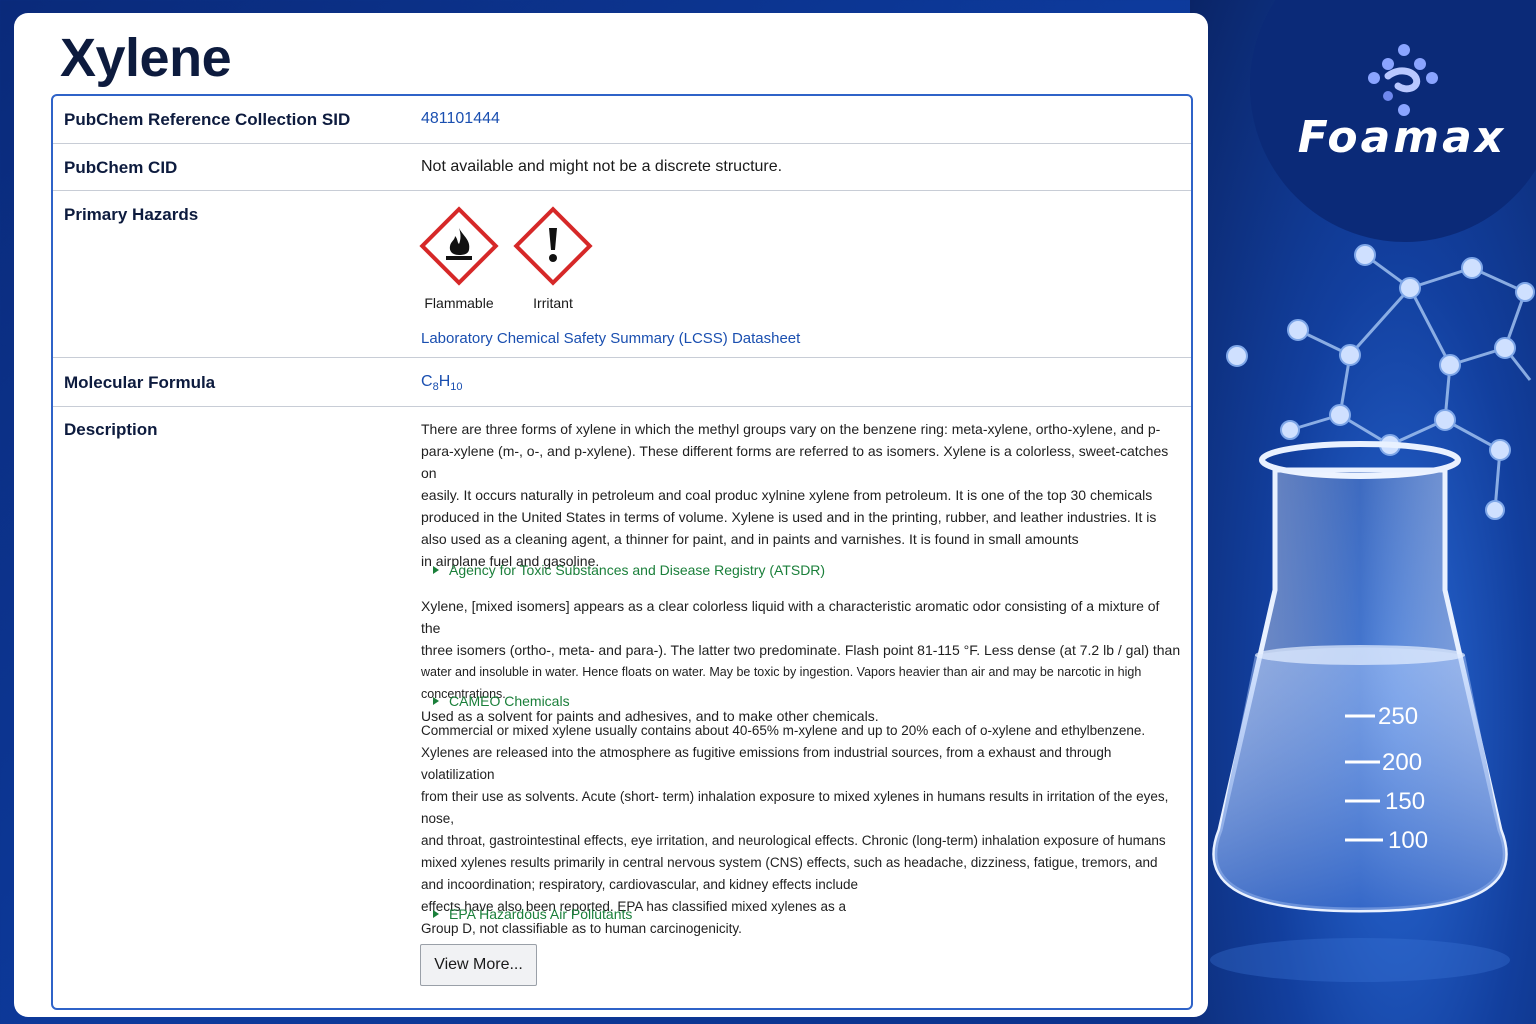 This screenshot has width=1536, height=1024. What do you see at coordinates (1402, 762) in the screenshot?
I see `flask-mark-200: 200` at bounding box center [1402, 762].